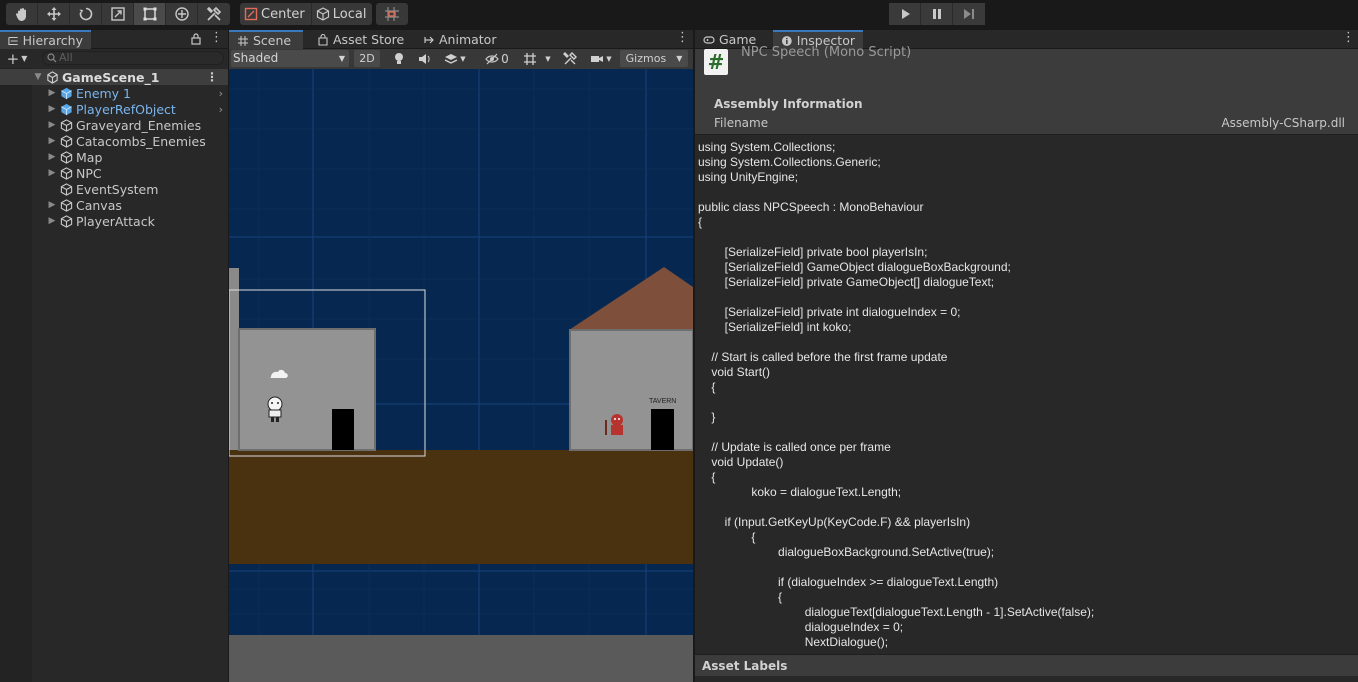 This screenshot has width=1358, height=682. What do you see at coordinates (130, 157) in the screenshot?
I see `hierarchy-item: ▶ Map` at bounding box center [130, 157].